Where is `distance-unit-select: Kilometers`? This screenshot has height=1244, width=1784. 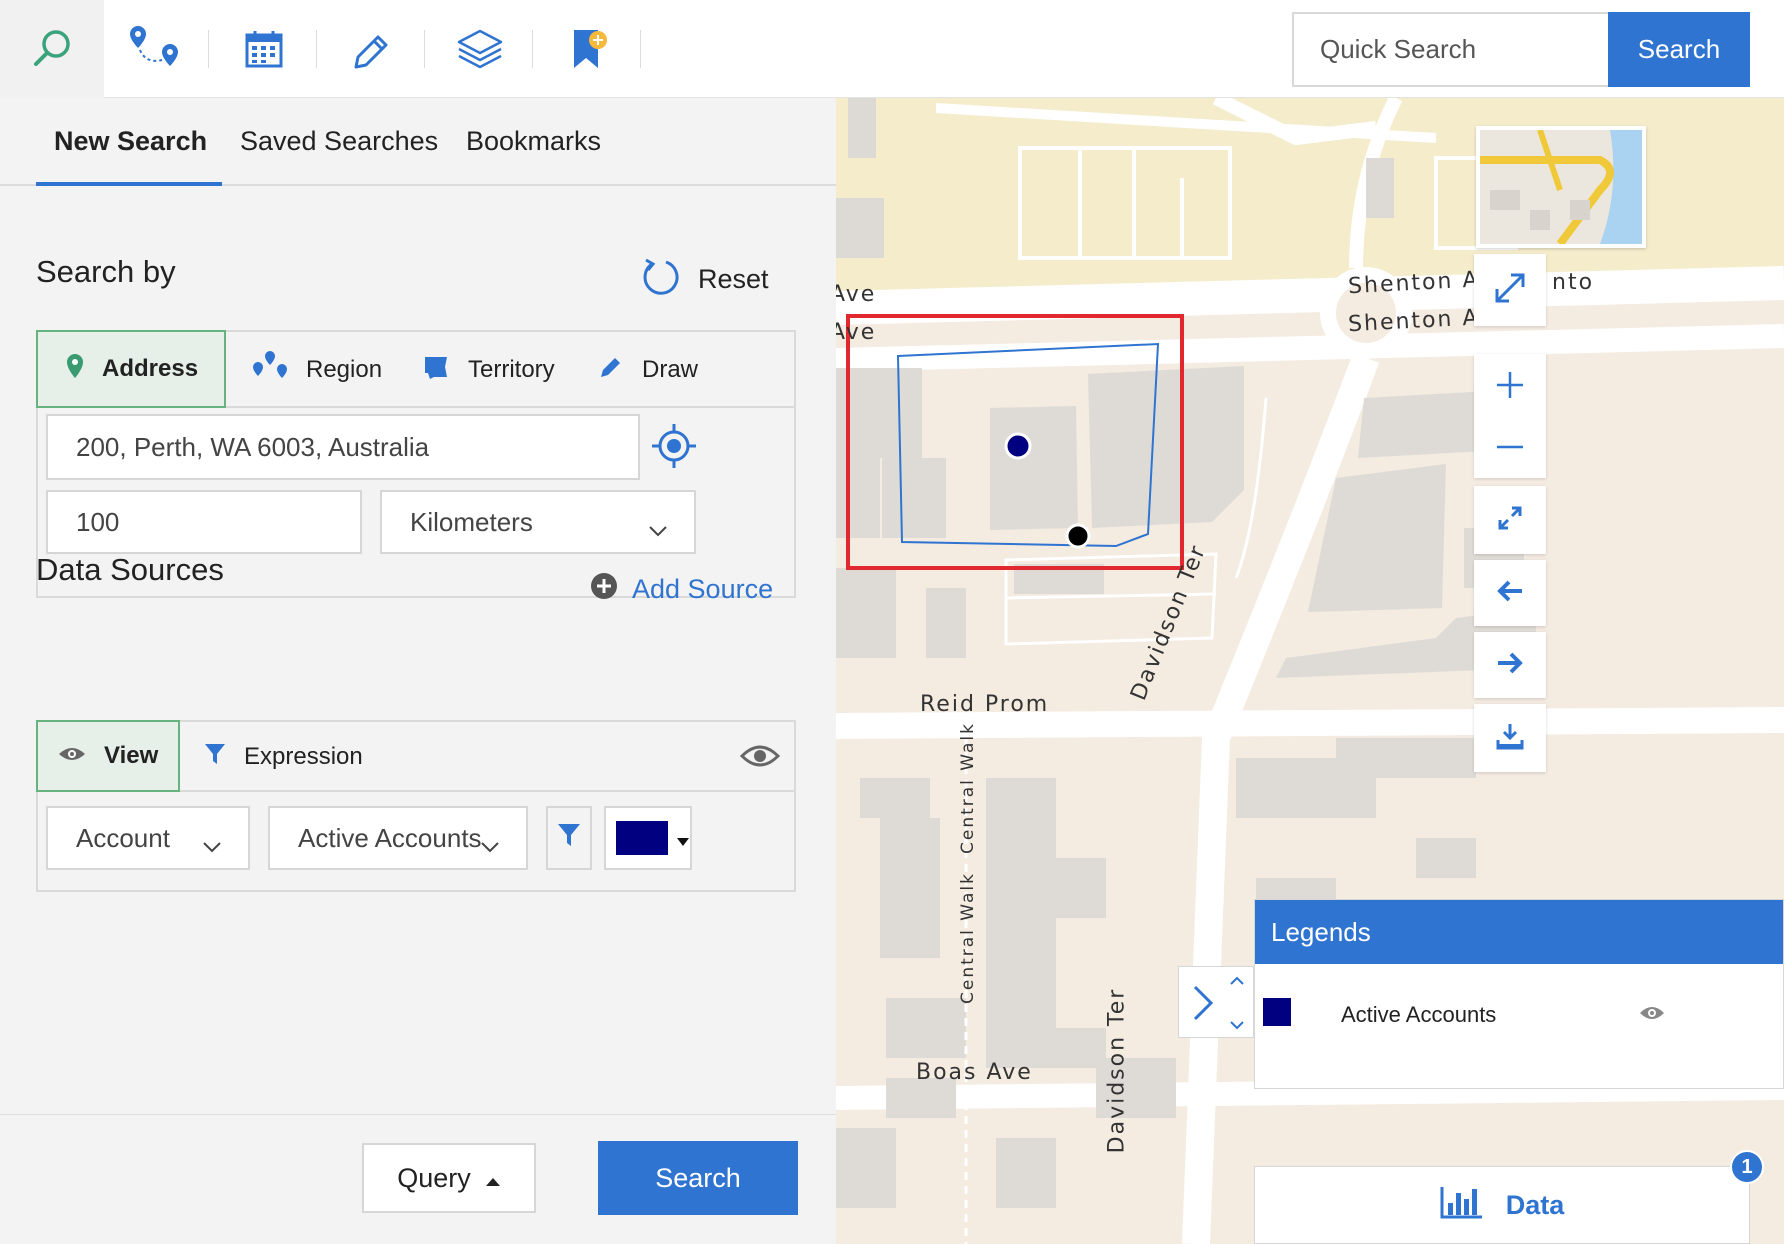 distance-unit-select: Kilometers is located at coordinates (538, 522).